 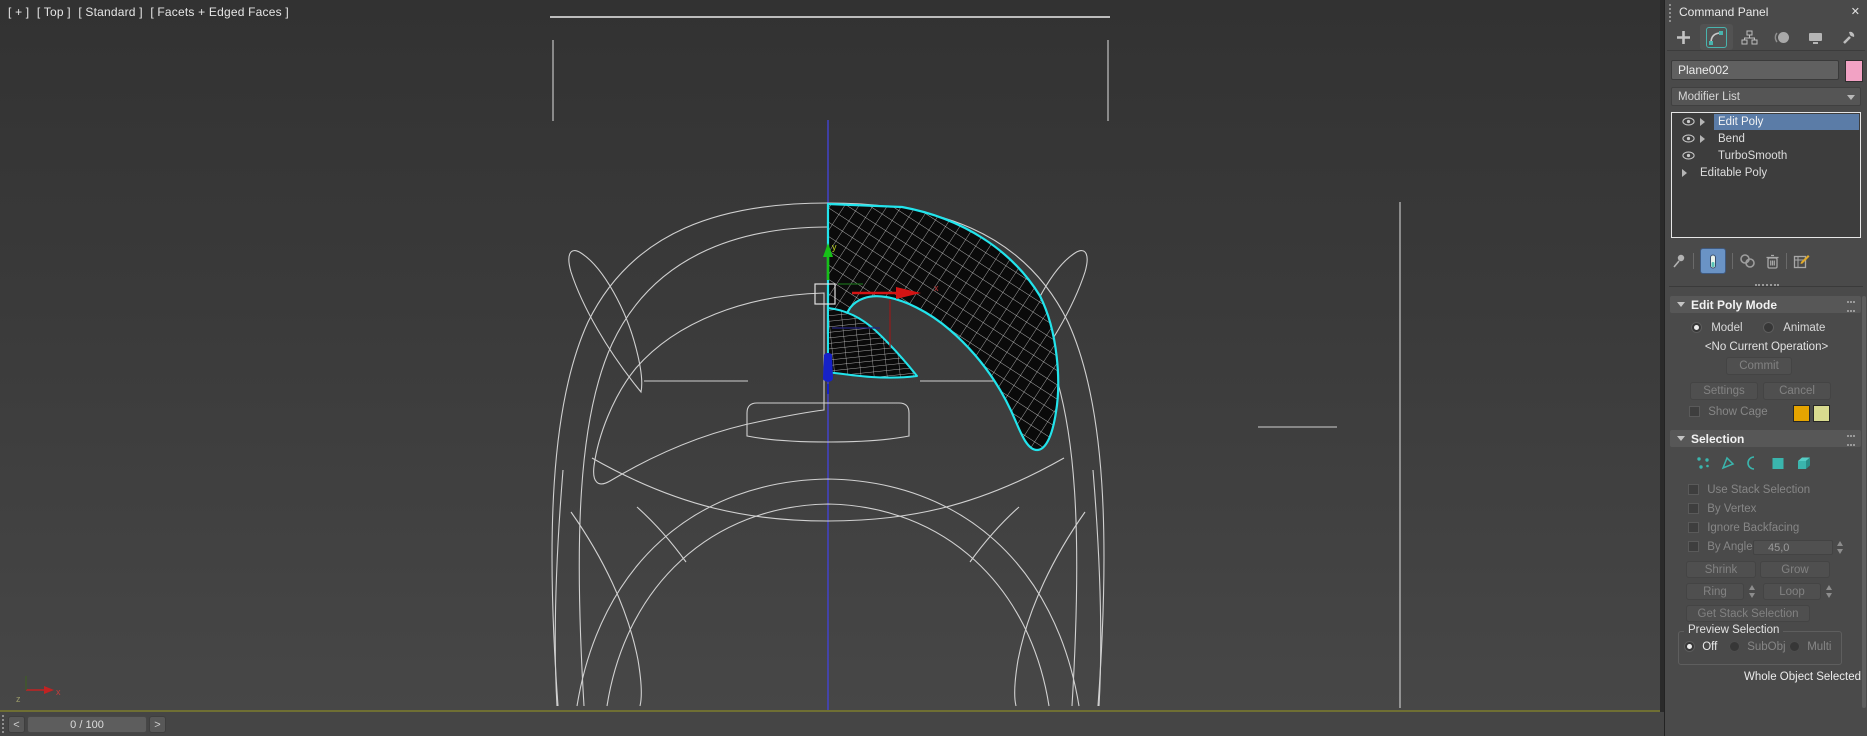 I want to click on tab-display, so click(x=1815, y=37).